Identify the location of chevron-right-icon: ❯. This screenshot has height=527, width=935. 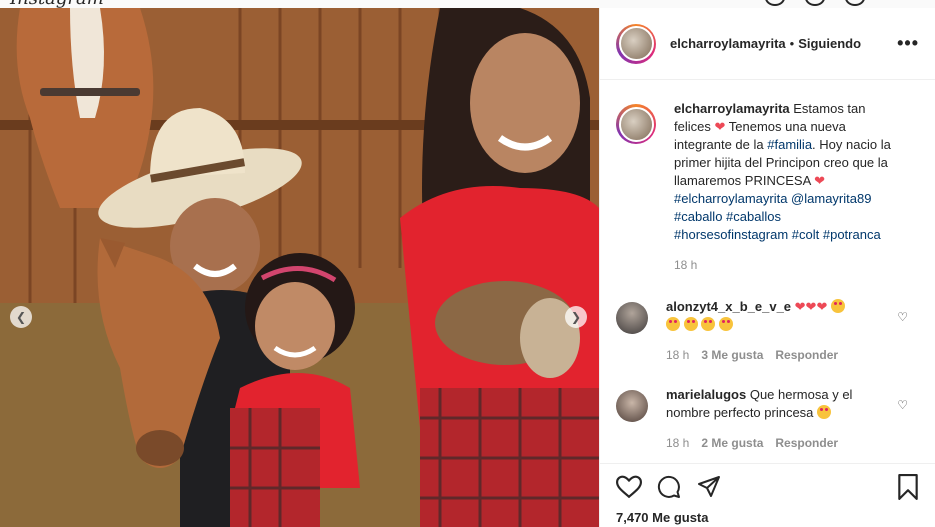
(576, 317).